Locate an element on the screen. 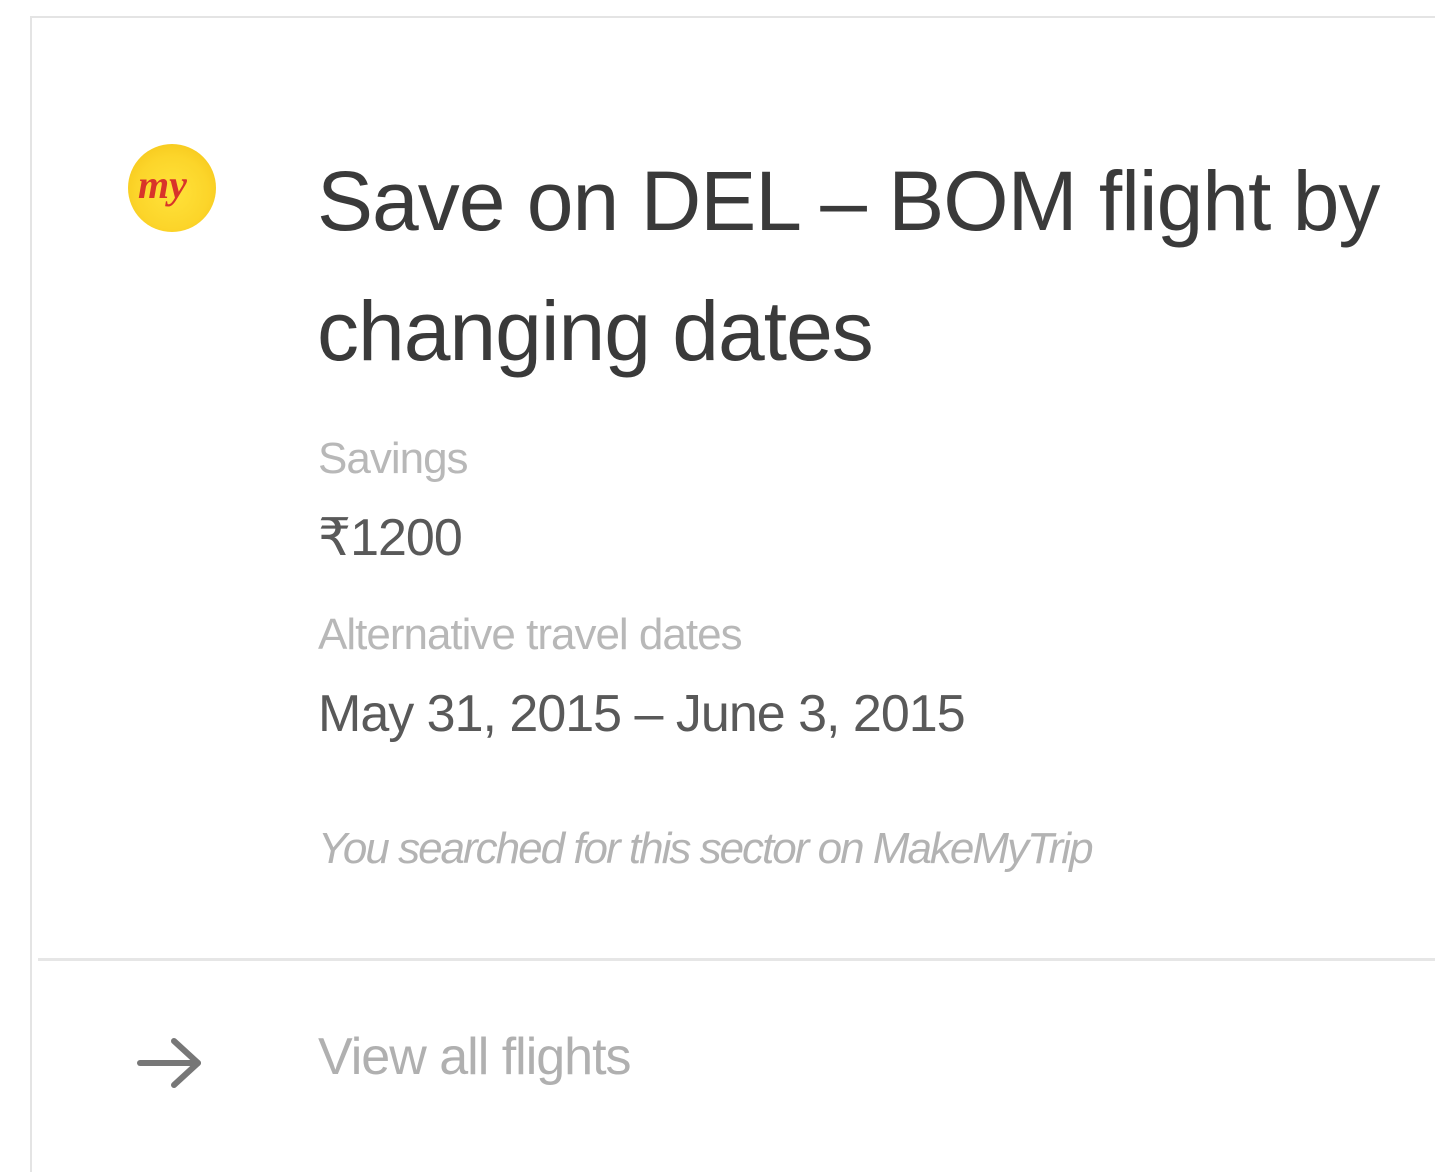  makemytrip-logo-graphic: my is located at coordinates (162, 184).